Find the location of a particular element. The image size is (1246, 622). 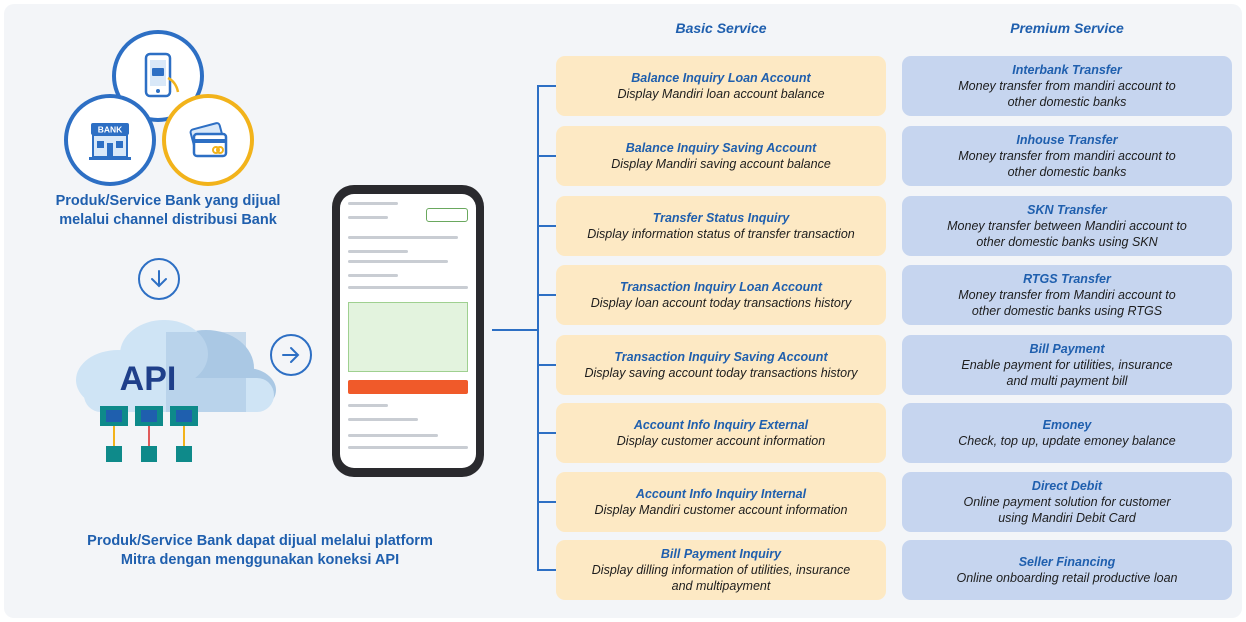

phone-screen is located at coordinates (408, 331).